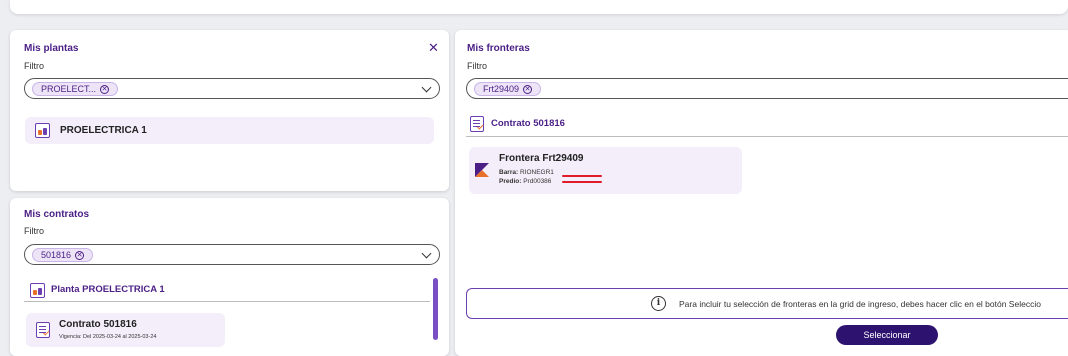 The width and height of the screenshot is (1068, 356). Describe the element at coordinates (227, 301) in the screenshot. I see `contracts-divider` at that location.